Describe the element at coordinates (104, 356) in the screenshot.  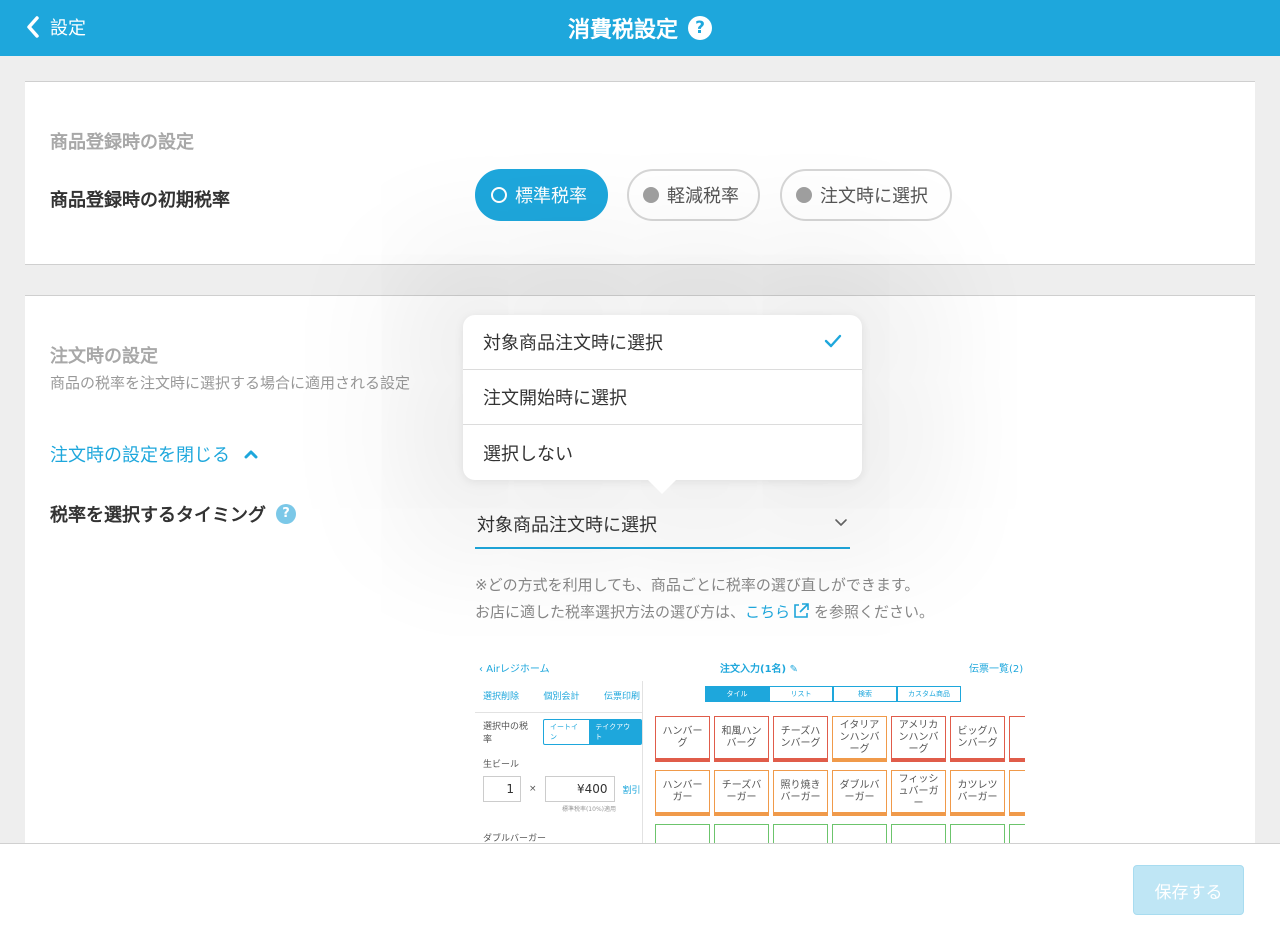
I see `order-section-title: 注文時の設定` at that location.